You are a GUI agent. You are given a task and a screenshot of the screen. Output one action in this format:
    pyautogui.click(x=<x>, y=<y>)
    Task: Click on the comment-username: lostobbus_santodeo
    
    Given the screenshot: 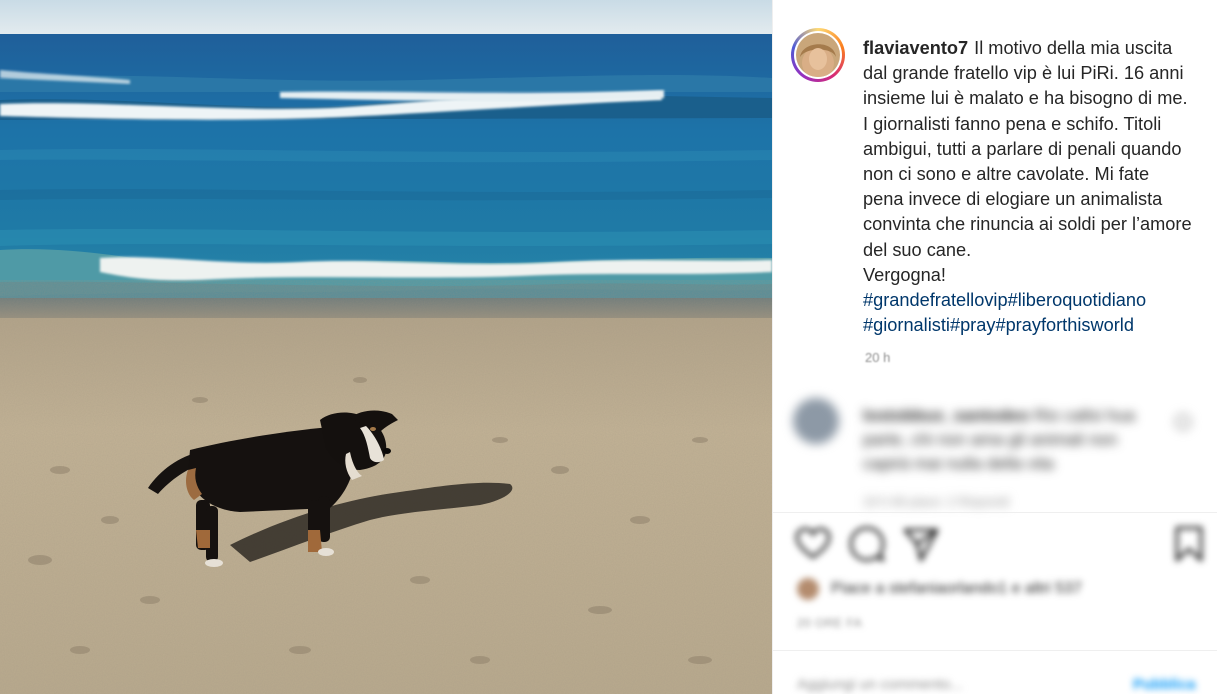 What is the action you would take?
    pyautogui.click(x=946, y=415)
    